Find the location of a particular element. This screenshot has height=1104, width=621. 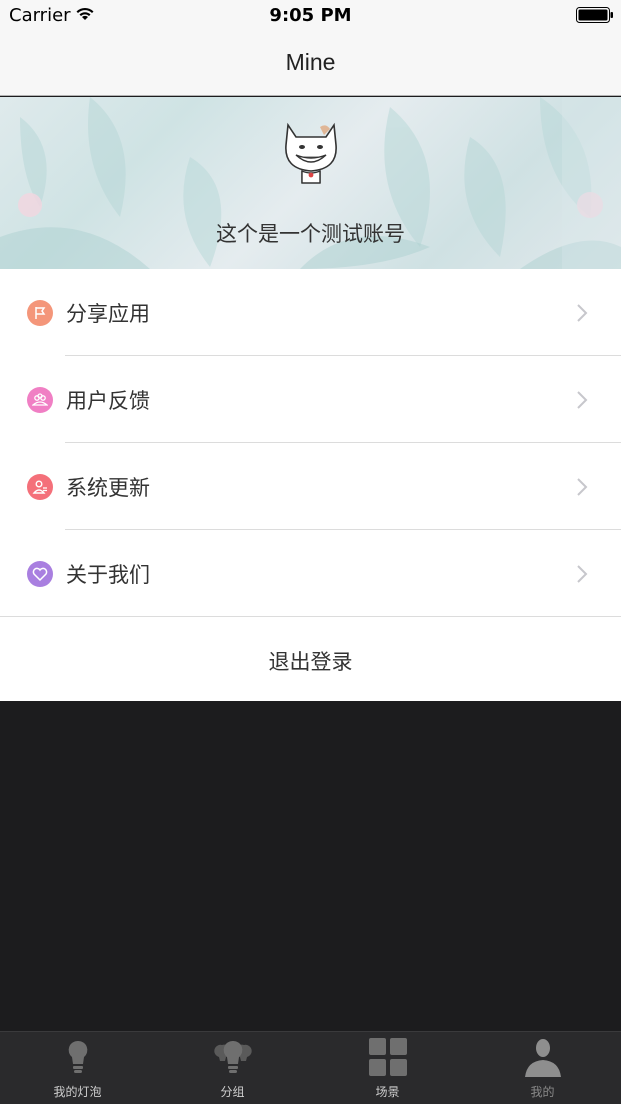

tab-my-bulbs: 我的灯泡 is located at coordinates (77, 1068).